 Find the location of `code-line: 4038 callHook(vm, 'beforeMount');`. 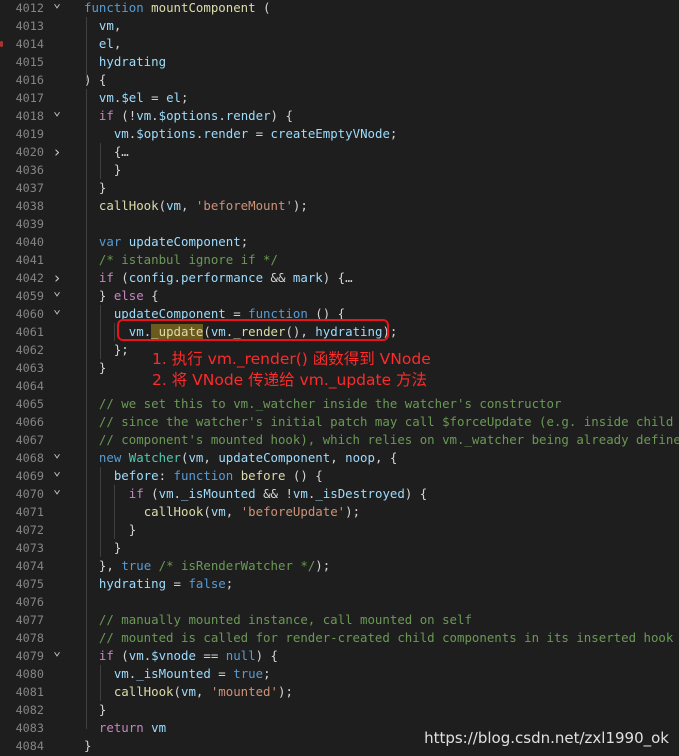

code-line: 4038 callHook(vm, 'beforeMount'); is located at coordinates (339, 206).